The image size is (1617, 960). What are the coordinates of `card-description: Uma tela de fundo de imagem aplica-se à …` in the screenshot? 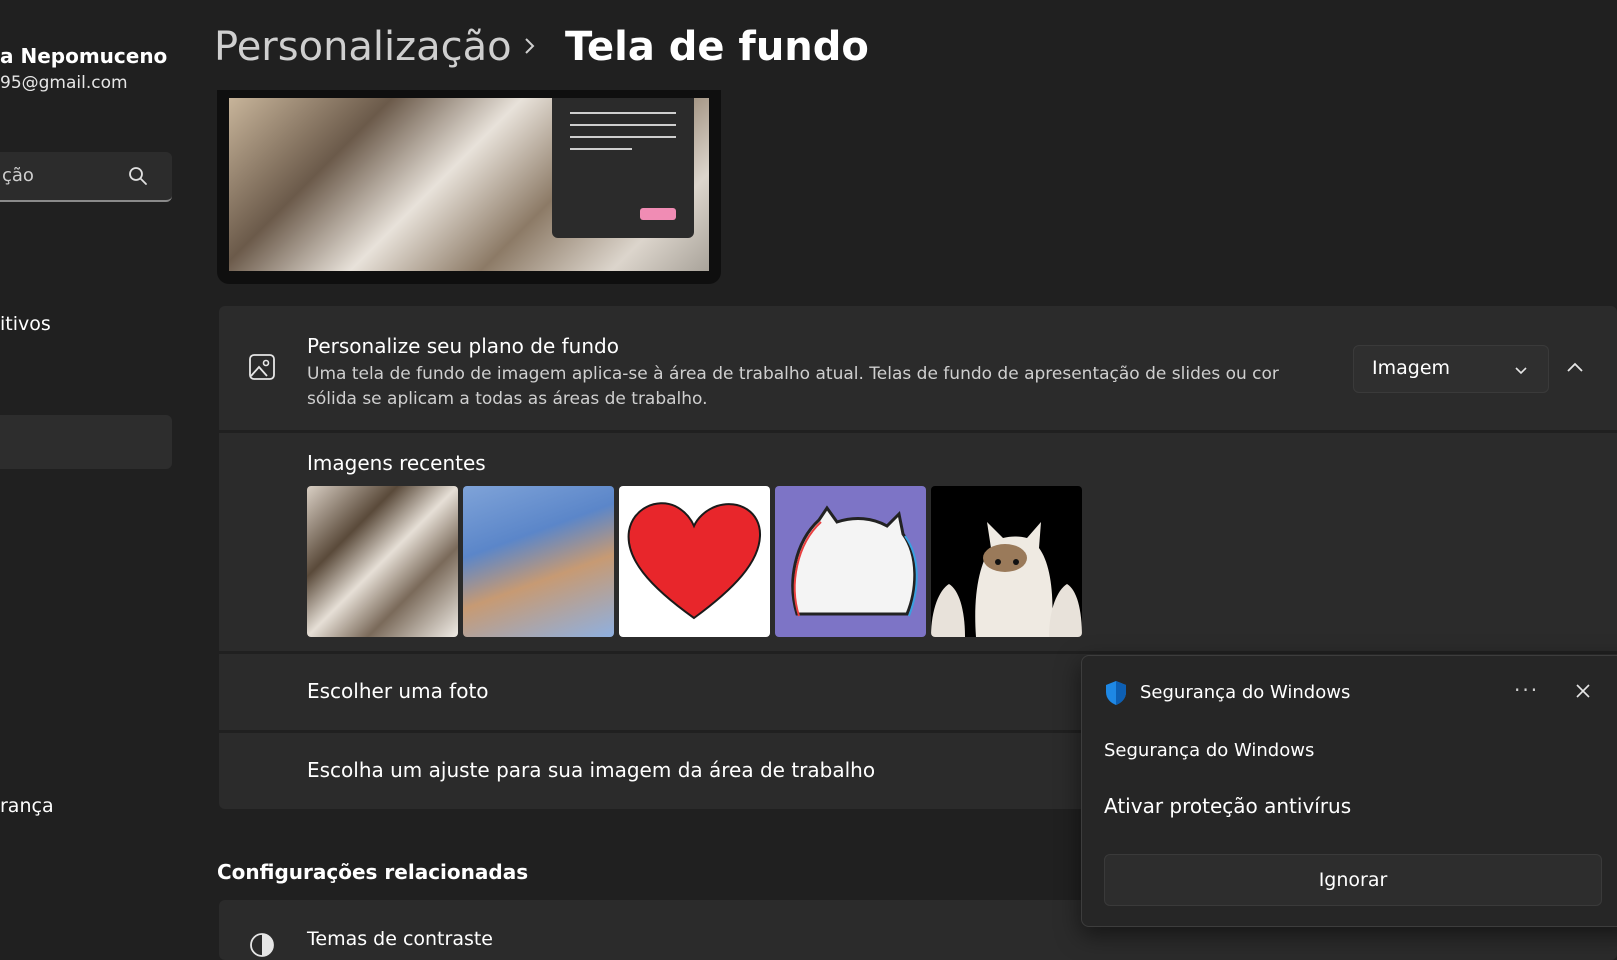 It's located at (793, 386).